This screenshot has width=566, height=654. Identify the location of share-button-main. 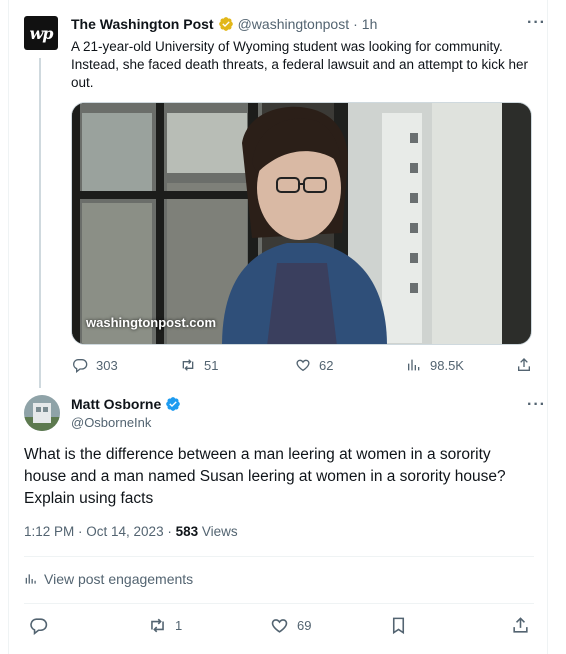
(520, 625).